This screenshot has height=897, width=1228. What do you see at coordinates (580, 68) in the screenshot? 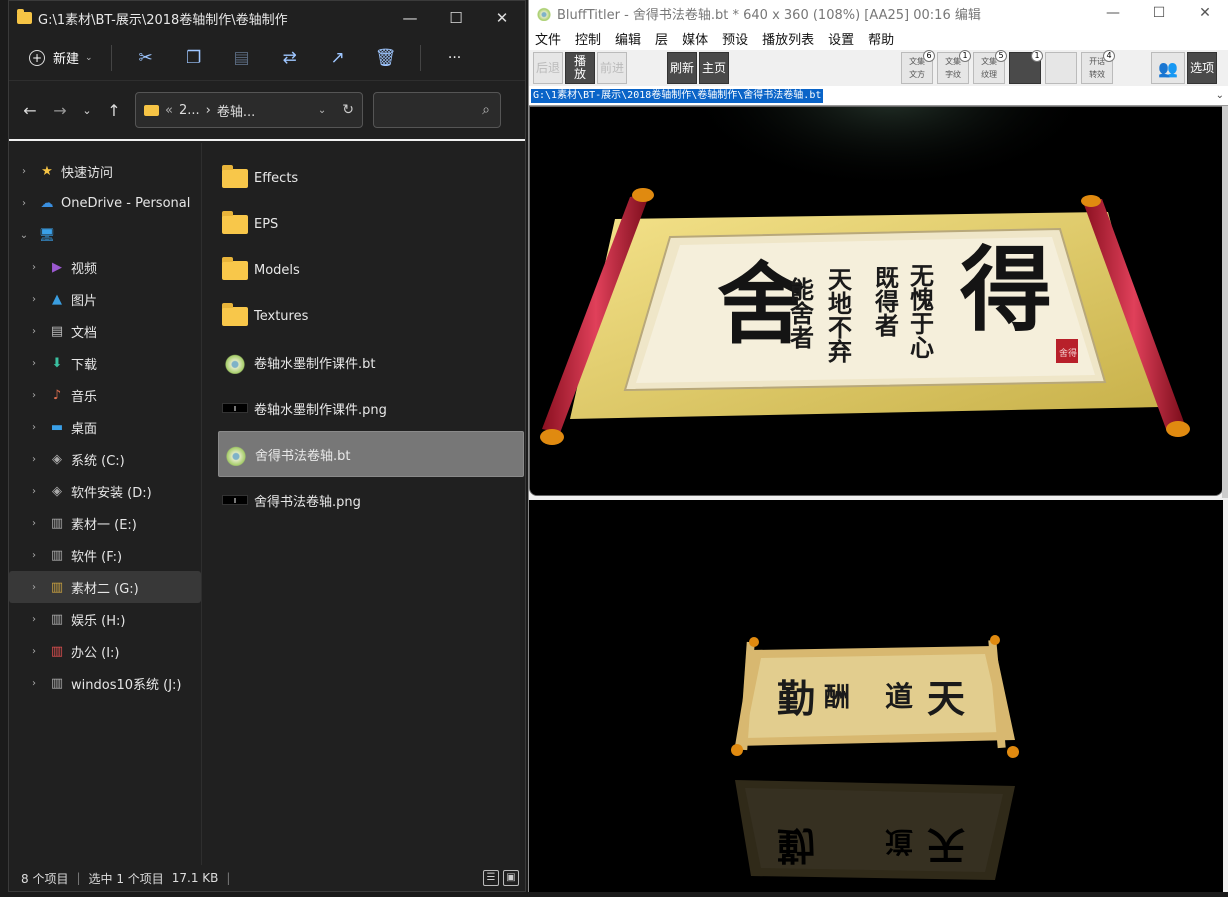
I see `play-button: 播 放` at bounding box center [580, 68].